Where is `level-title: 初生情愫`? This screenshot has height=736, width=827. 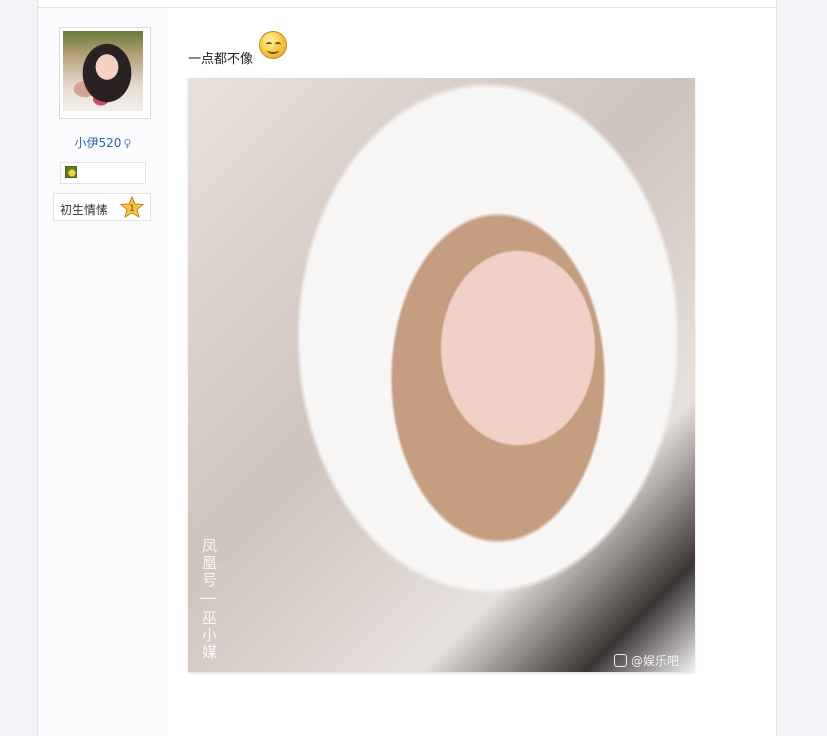
level-title: 初生情愫 is located at coordinates (84, 210).